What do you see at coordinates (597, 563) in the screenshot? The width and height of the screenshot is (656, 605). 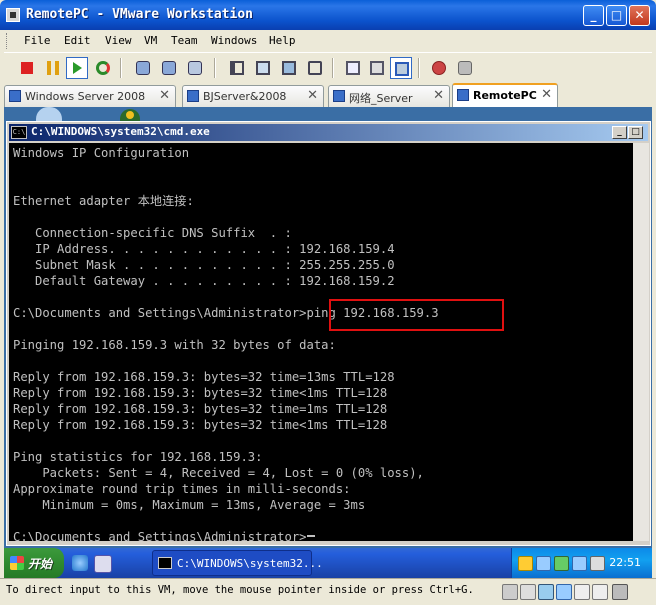 I see `volume-icon` at bounding box center [597, 563].